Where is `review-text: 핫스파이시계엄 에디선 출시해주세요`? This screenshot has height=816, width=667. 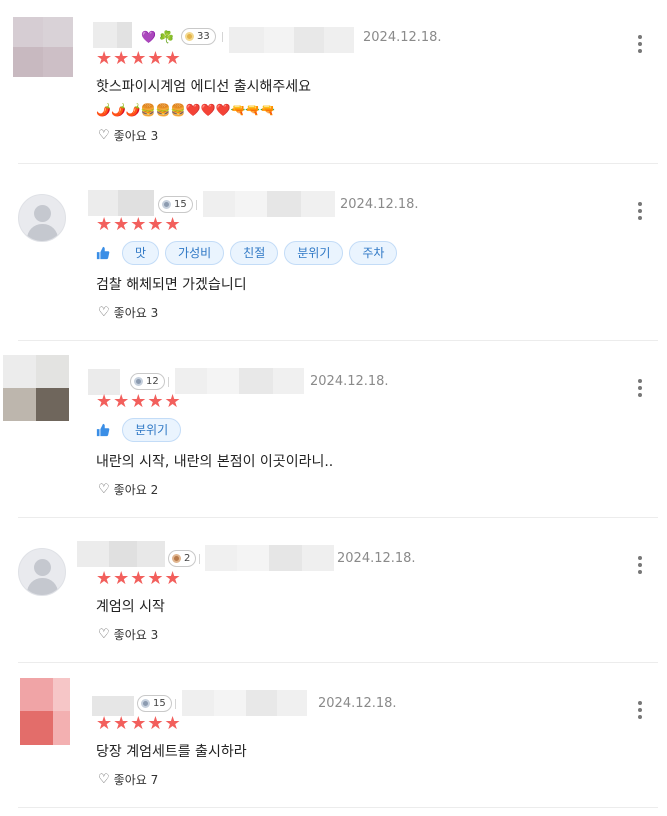 review-text: 핫스파이시계엄 에디선 출시해주세요 is located at coordinates (203, 87).